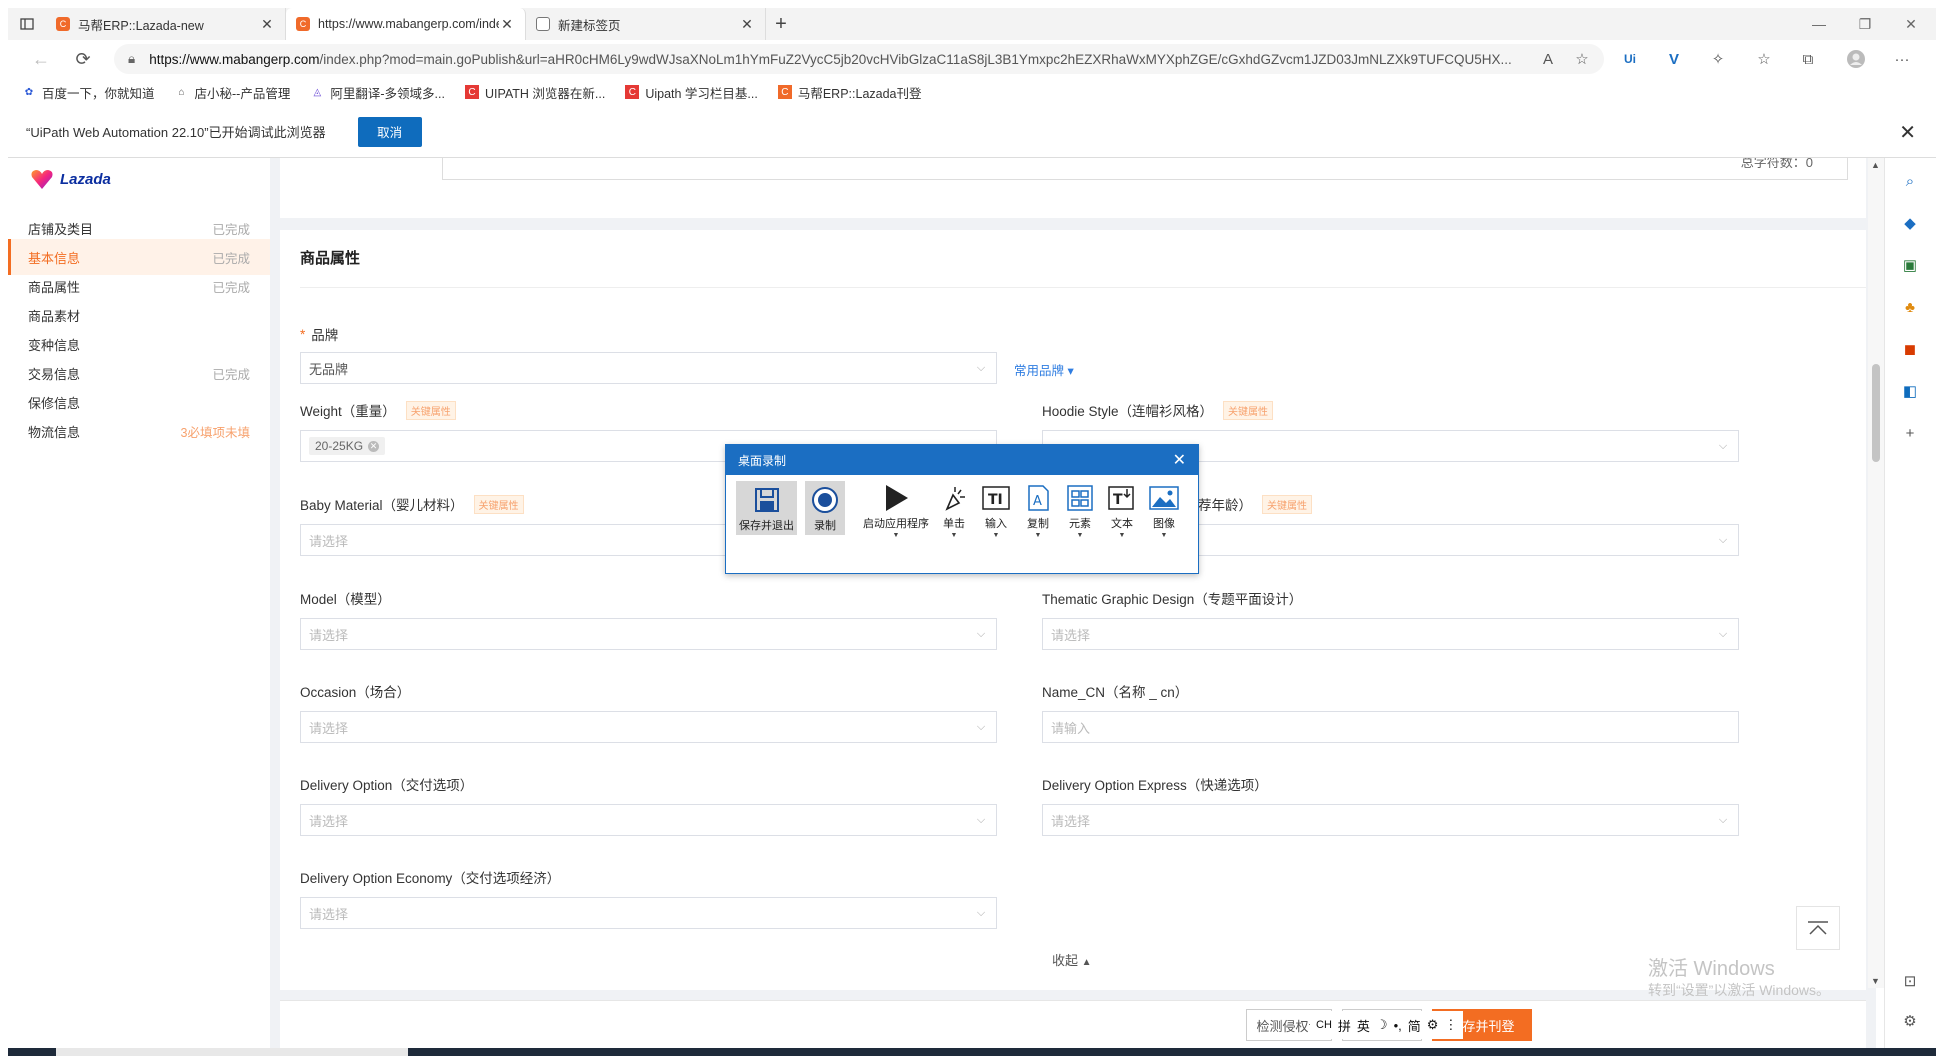  Describe the element at coordinates (766, 508) in the screenshot. I see `save-exit-button: 保存并退出` at that location.